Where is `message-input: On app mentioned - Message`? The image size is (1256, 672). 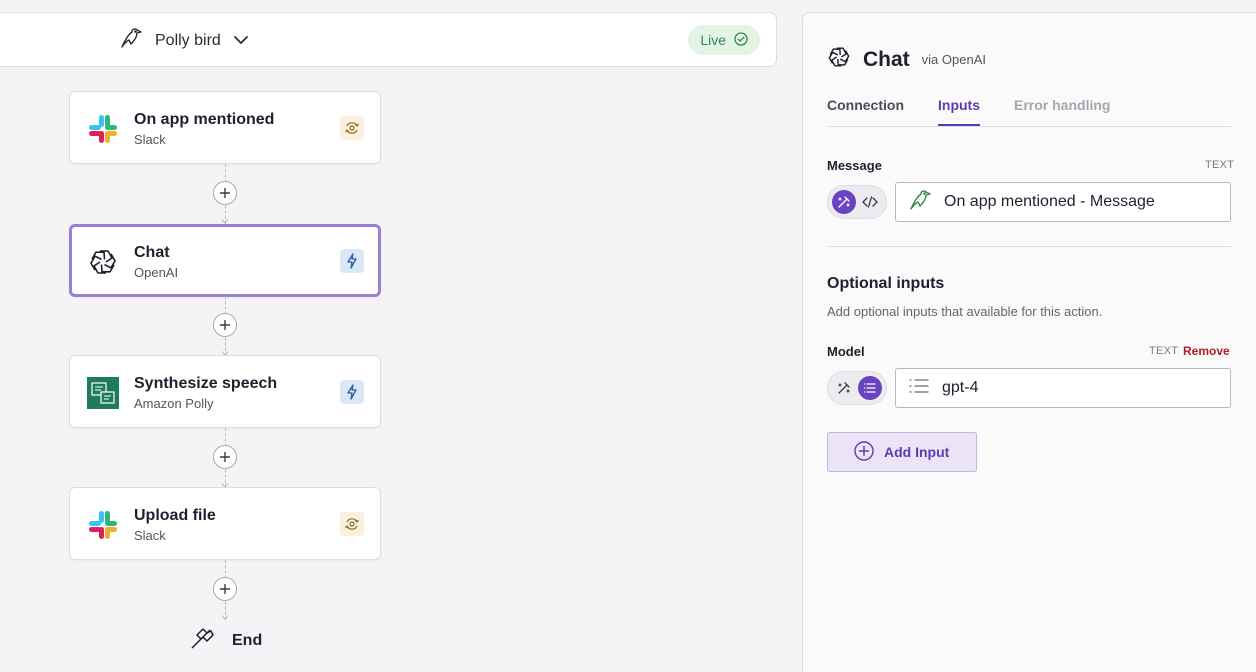
message-input: On app mentioned - Message is located at coordinates (1063, 202).